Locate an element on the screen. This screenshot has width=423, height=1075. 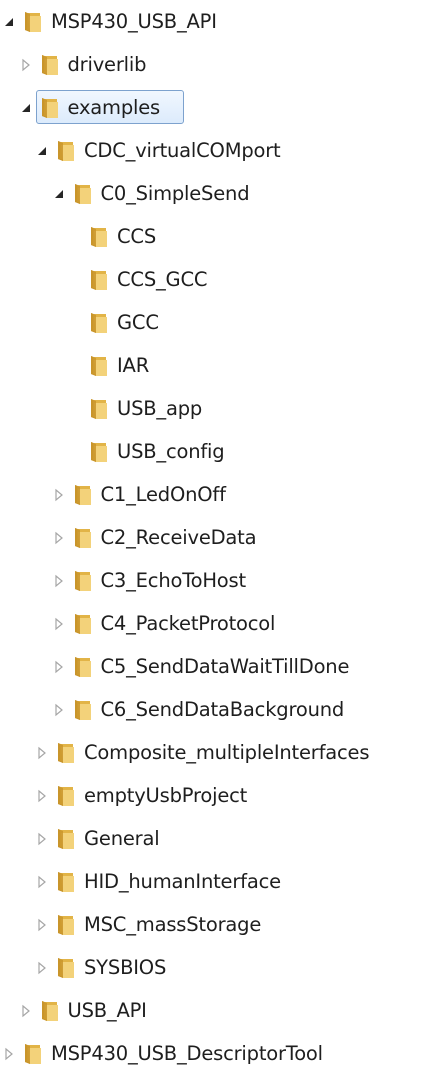
tree-item-label: C2_ReceiveData is located at coordinates (178, 537).